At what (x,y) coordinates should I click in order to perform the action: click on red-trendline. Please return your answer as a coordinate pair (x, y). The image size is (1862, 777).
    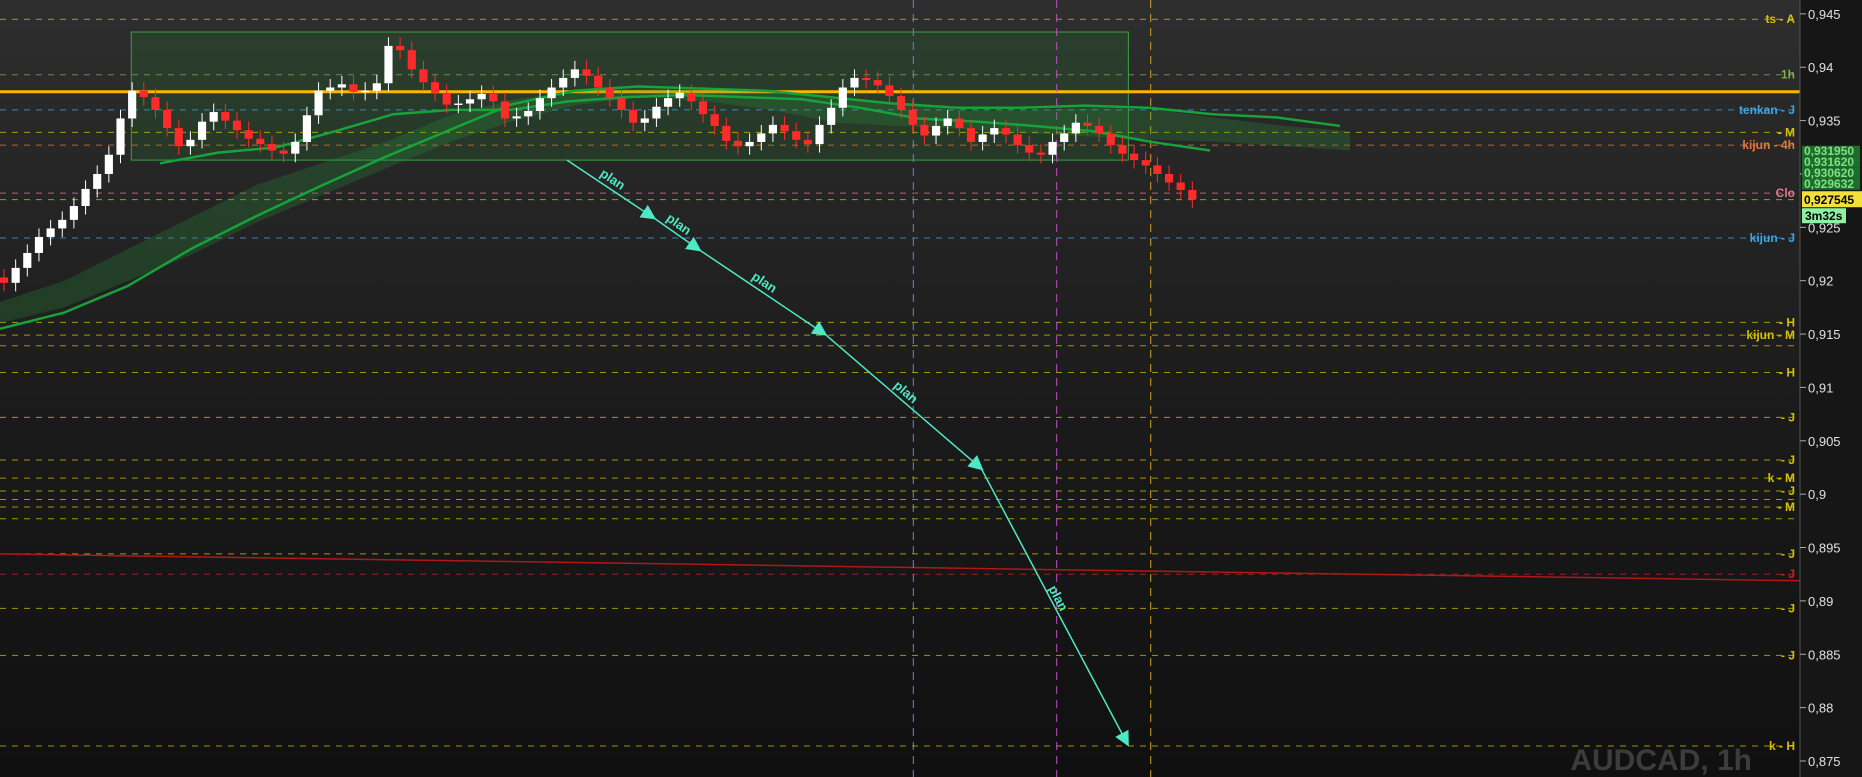
    Looking at the image, I should click on (931, 568).